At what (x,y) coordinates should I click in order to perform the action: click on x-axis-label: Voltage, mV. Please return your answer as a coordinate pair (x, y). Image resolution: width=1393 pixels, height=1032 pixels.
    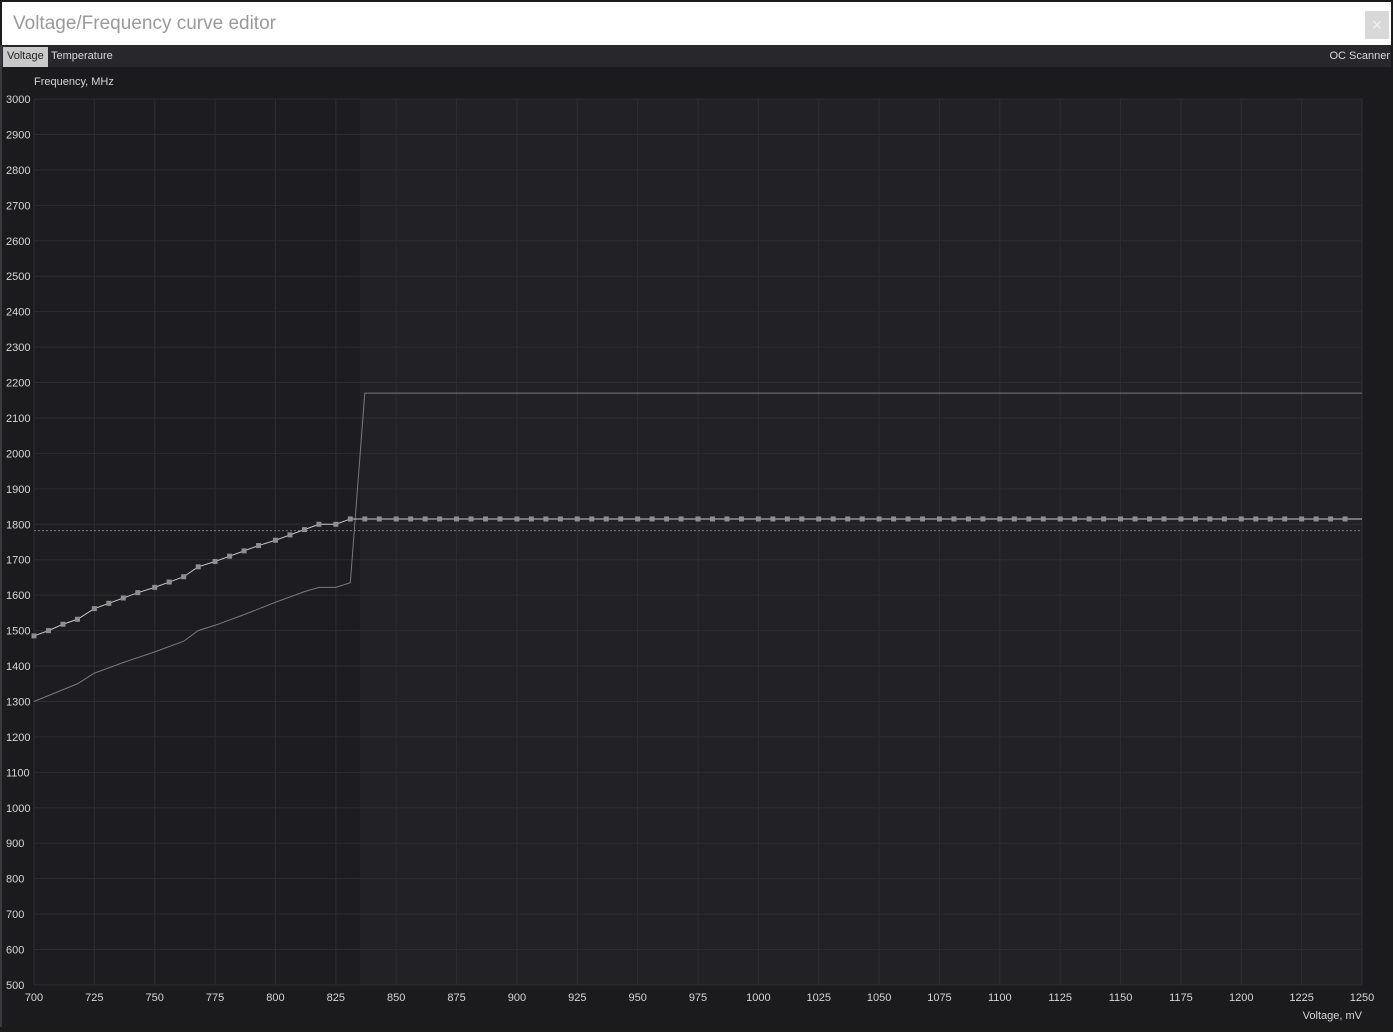
    Looking at the image, I should click on (1333, 1016).